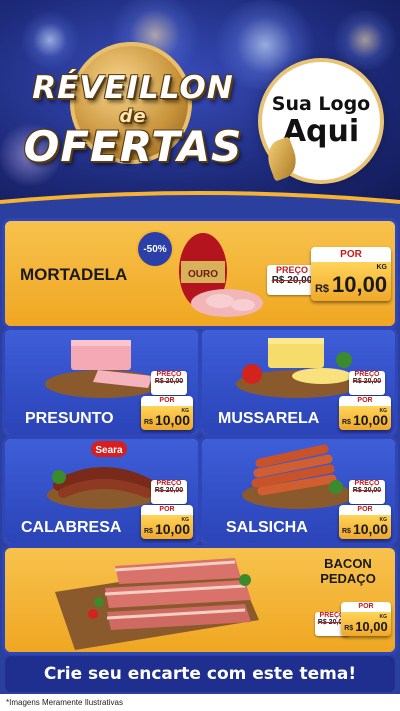  Describe the element at coordinates (74, 274) in the screenshot. I see `product-name: MORTADELA` at that location.